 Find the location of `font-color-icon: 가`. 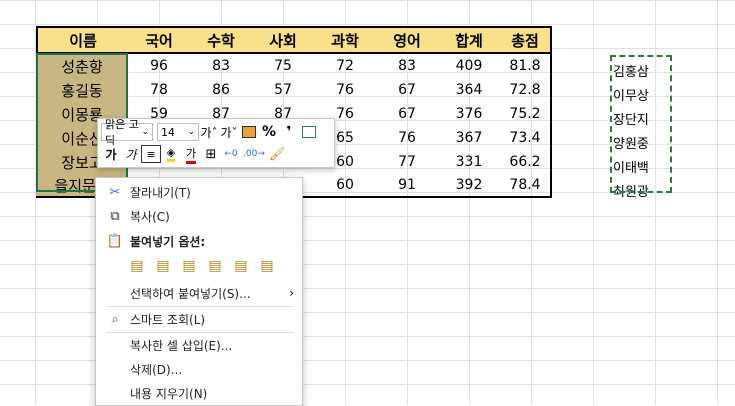

font-color-icon: 가 is located at coordinates (191, 154).